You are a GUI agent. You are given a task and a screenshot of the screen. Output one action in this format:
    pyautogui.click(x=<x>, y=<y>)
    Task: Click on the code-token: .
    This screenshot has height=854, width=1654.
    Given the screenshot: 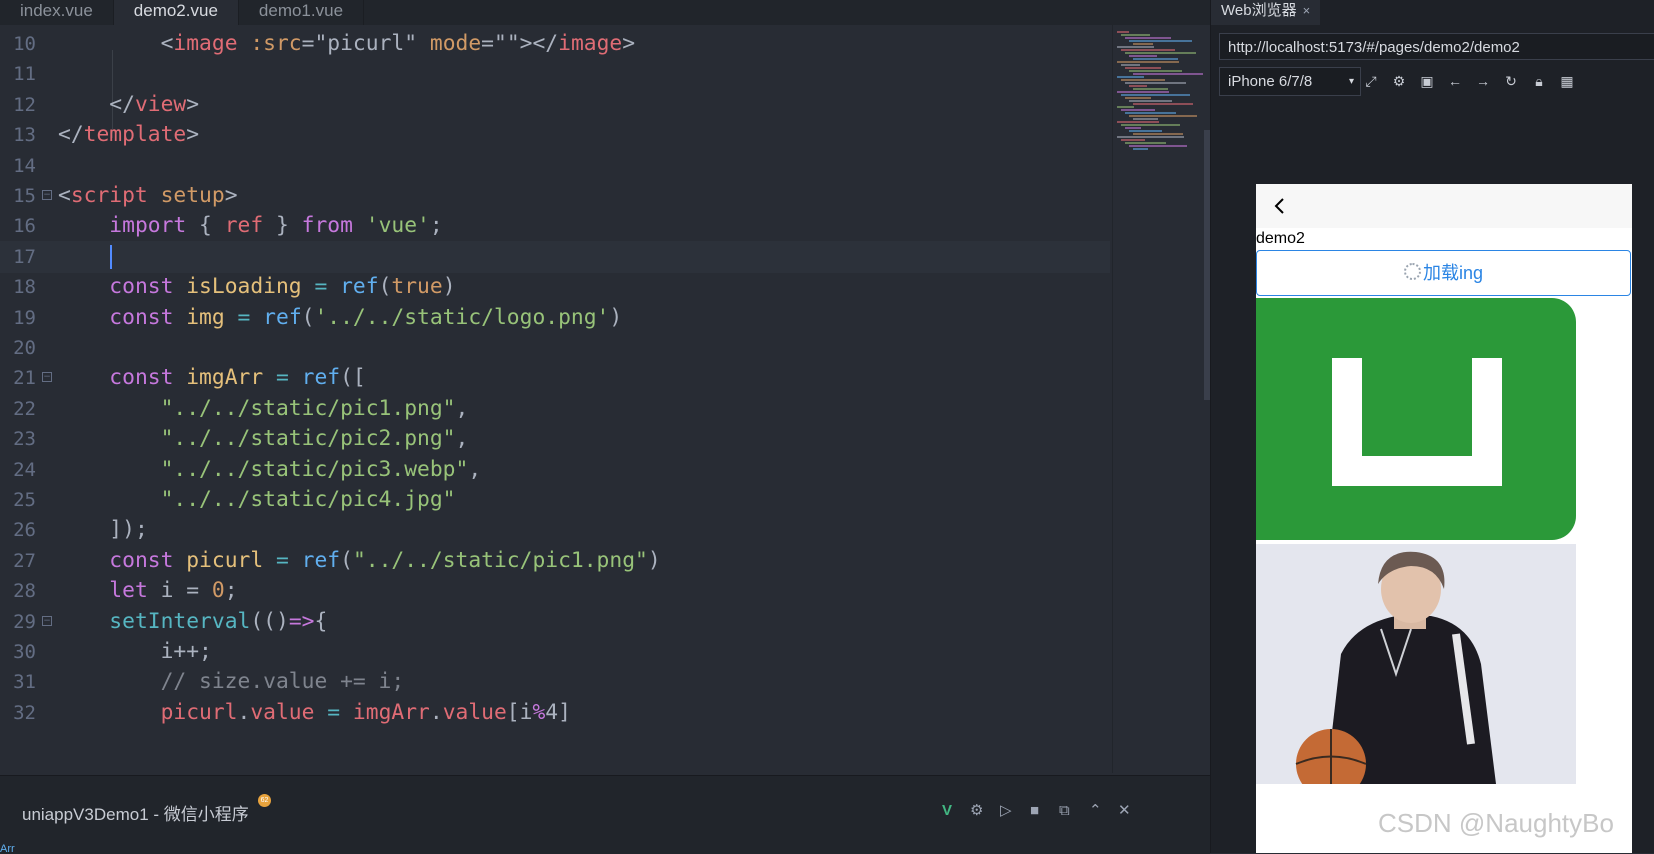 What is the action you would take?
    pyautogui.click(x=244, y=712)
    